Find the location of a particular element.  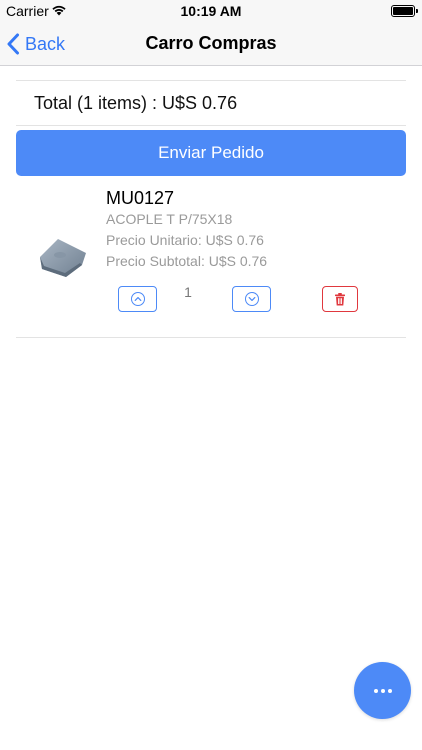

trash-icon is located at coordinates (340, 298).